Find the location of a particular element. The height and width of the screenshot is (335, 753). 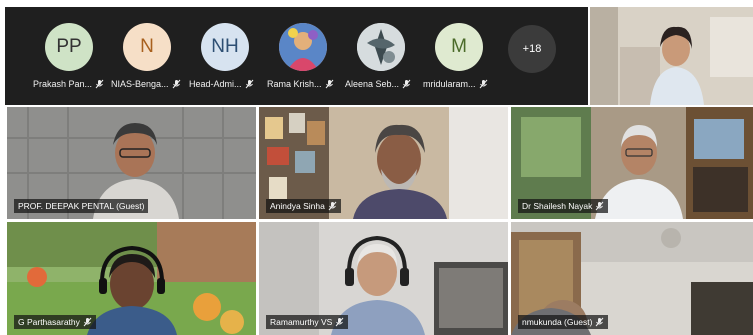

participant-name-label: nmukunda (Guest) is located at coordinates (563, 322).